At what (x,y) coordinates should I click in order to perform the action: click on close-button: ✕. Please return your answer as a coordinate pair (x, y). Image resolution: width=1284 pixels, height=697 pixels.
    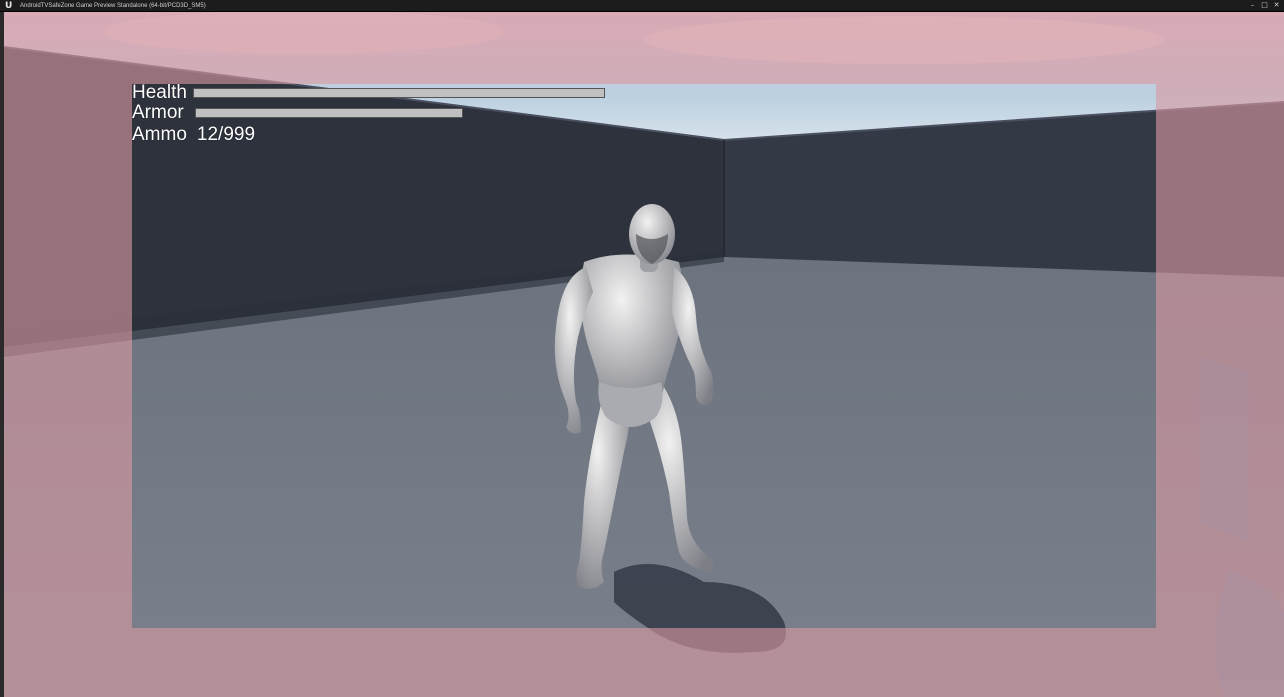
    Looking at the image, I should click on (1276, 5).